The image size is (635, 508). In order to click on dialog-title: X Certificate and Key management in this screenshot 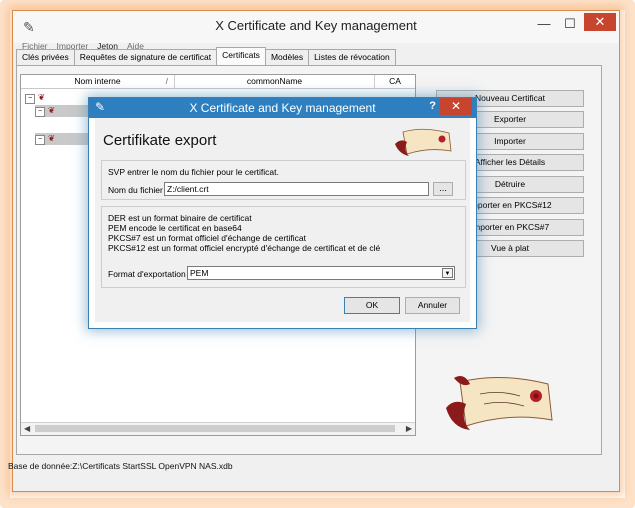, I will do `click(282, 108)`.